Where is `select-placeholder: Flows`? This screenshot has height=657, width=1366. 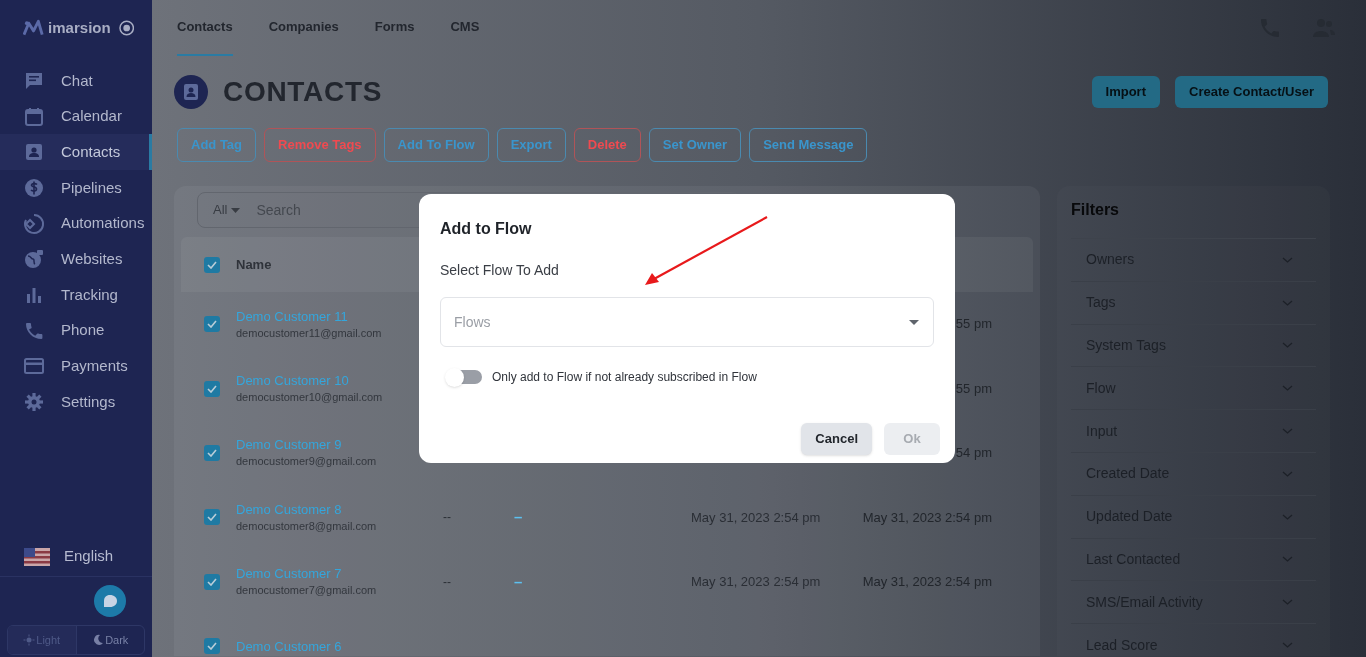
select-placeholder: Flows is located at coordinates (473, 322).